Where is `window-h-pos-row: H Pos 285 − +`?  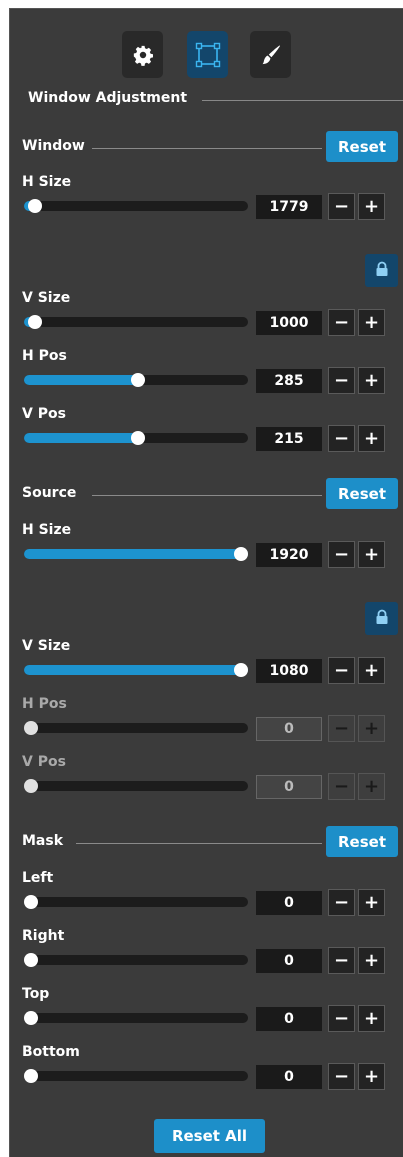
window-h-pos-row: H Pos 285 − + is located at coordinates (206, 377).